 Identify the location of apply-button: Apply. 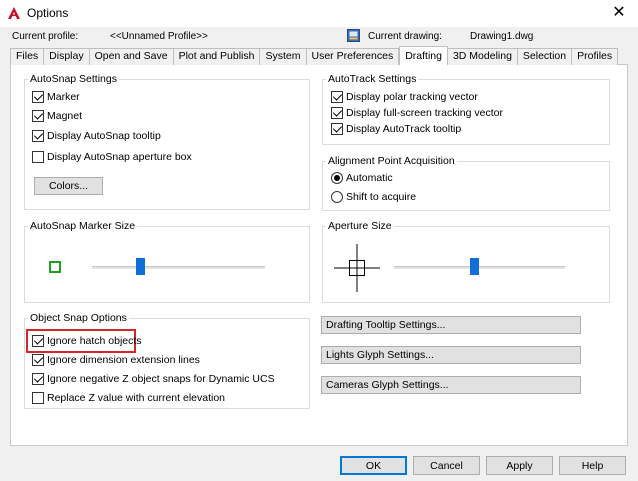
(519, 465).